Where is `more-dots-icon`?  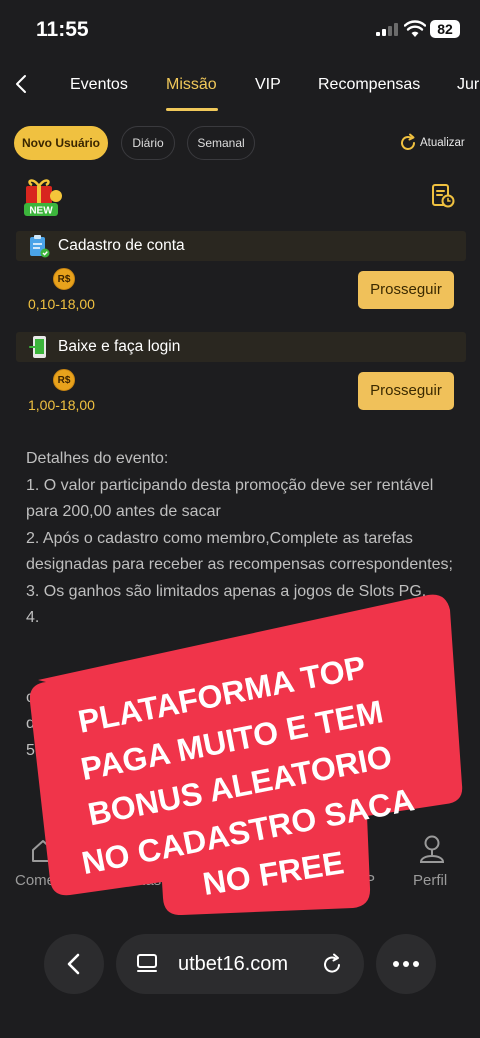 more-dots-icon is located at coordinates (406, 964).